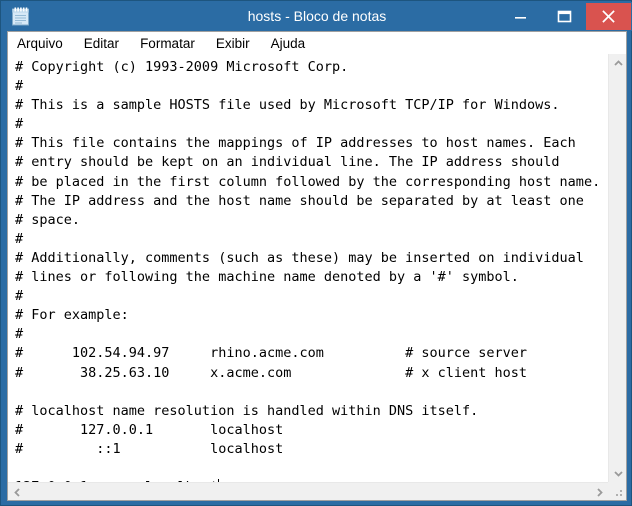  What do you see at coordinates (317, 42) in the screenshot?
I see `menu-bar: Arquivo Editar Formatar Exibir Ajuda` at bounding box center [317, 42].